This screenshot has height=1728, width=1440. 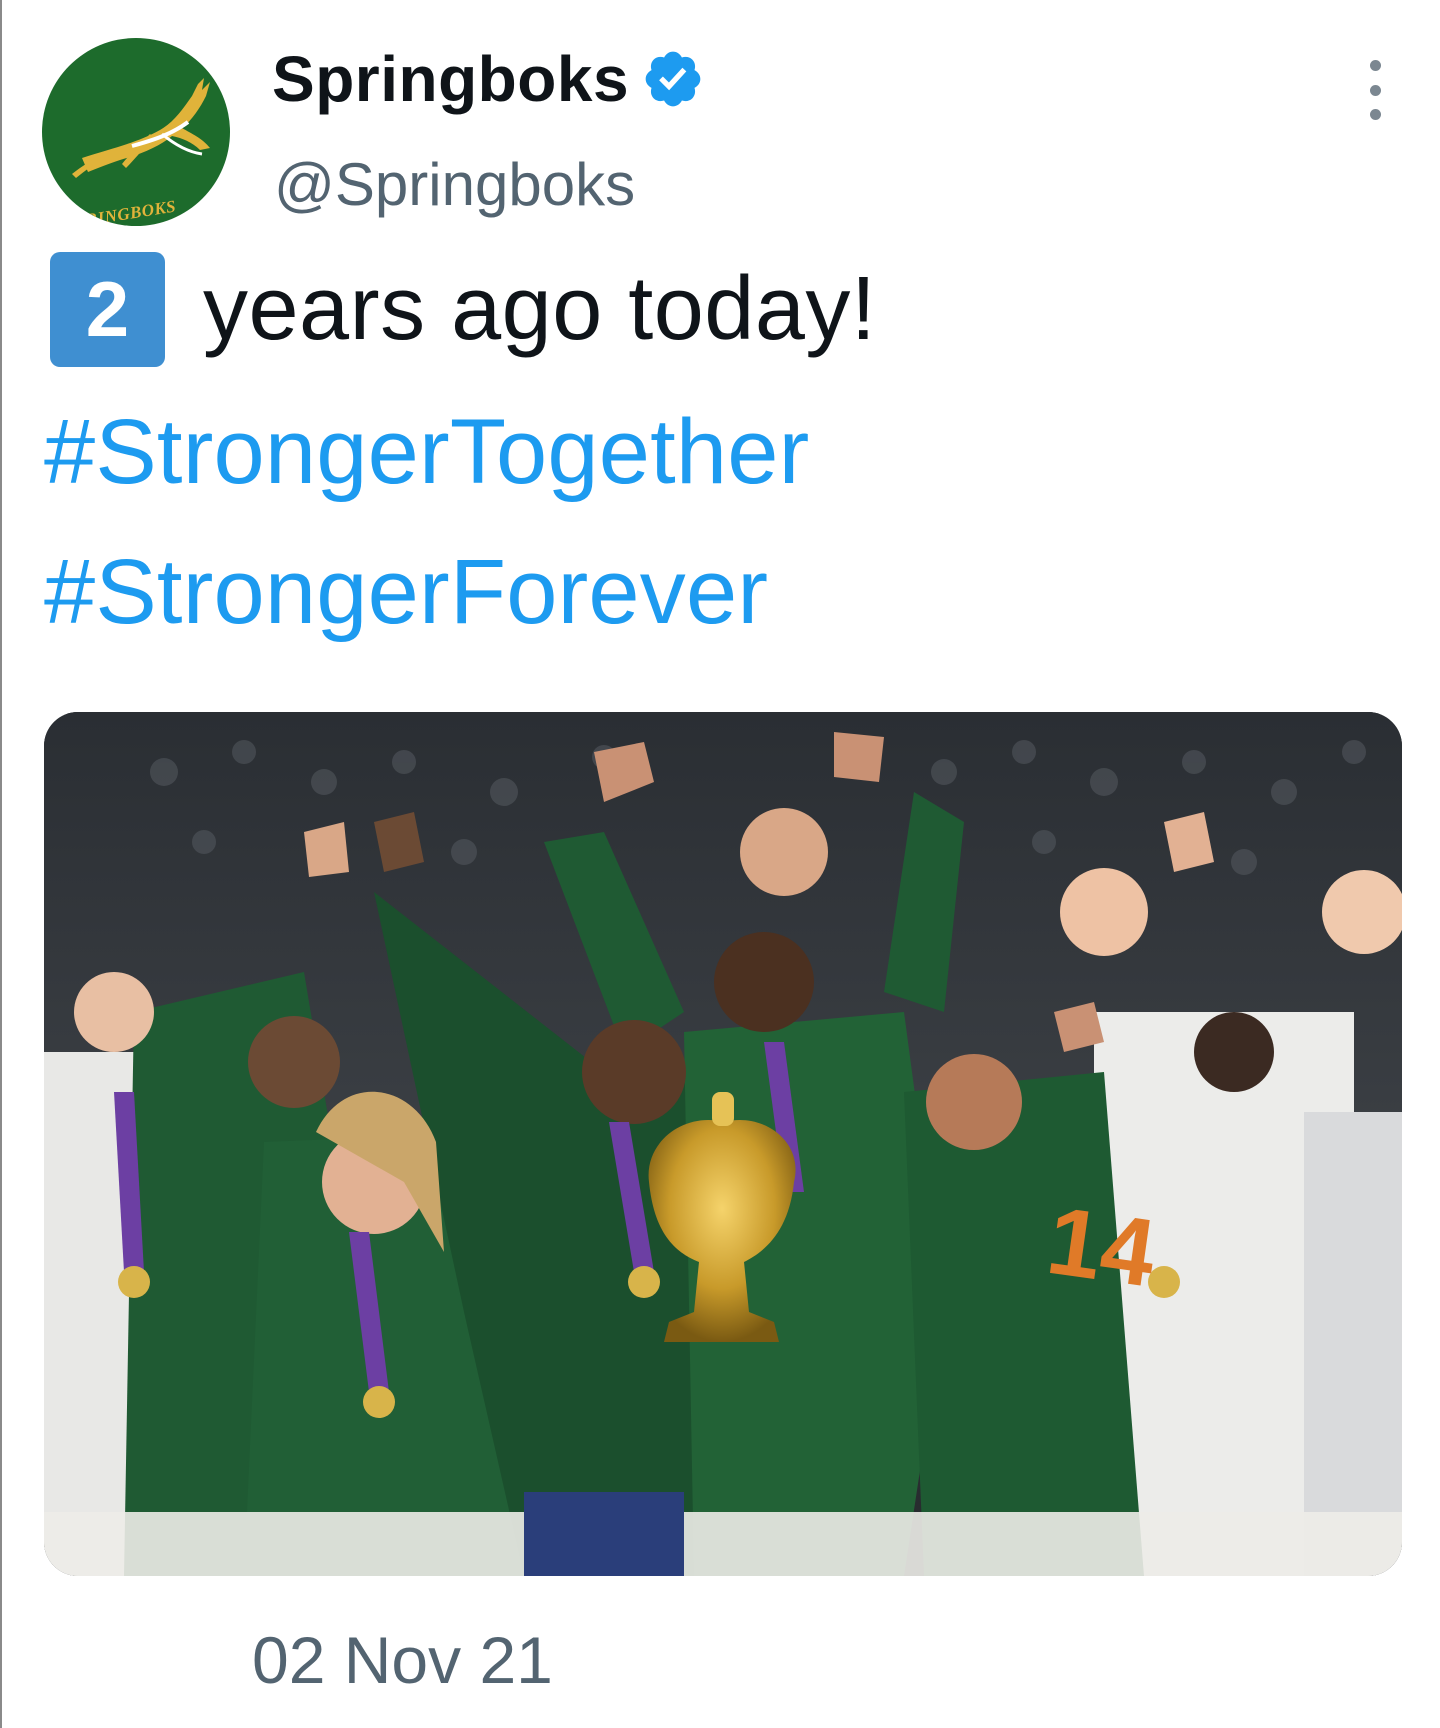 What do you see at coordinates (1375, 90) in the screenshot?
I see `more-options-icon` at bounding box center [1375, 90].